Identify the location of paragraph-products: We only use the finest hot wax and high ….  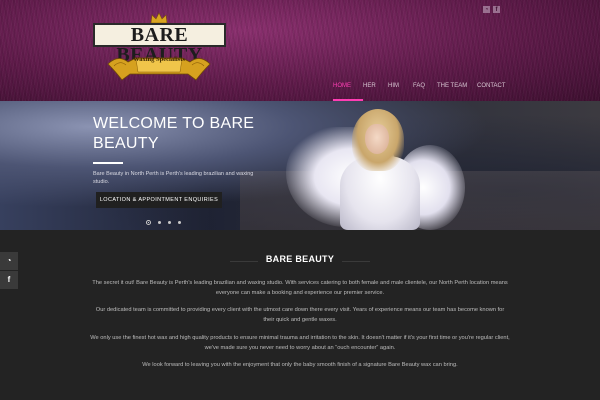
(300, 343).